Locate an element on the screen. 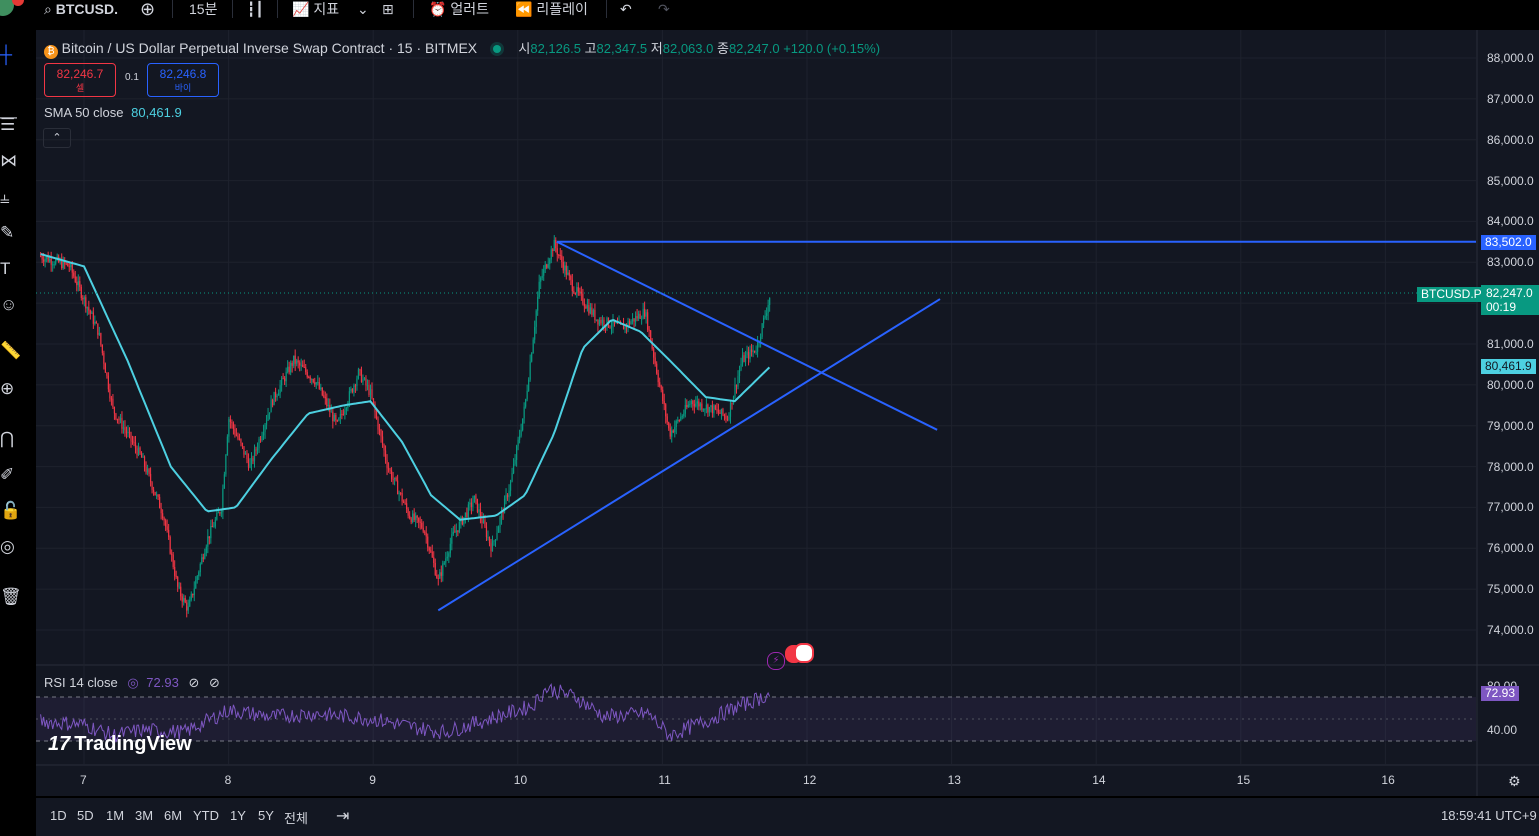 Image resolution: width=1539 pixels, height=836 pixels. lock-tool: 🔓 is located at coordinates (11, 511).